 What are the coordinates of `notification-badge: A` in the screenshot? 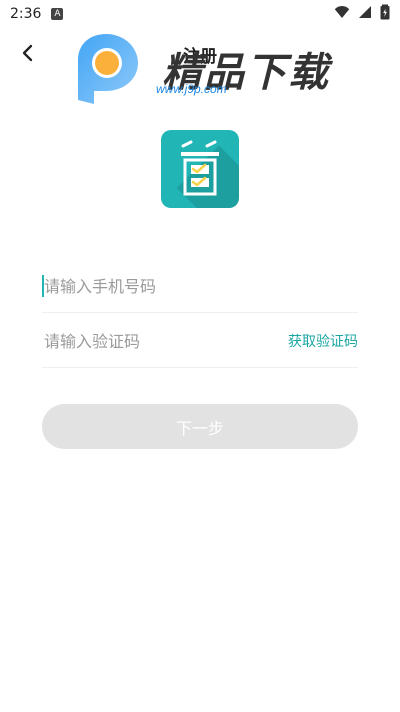 It's located at (57, 14).